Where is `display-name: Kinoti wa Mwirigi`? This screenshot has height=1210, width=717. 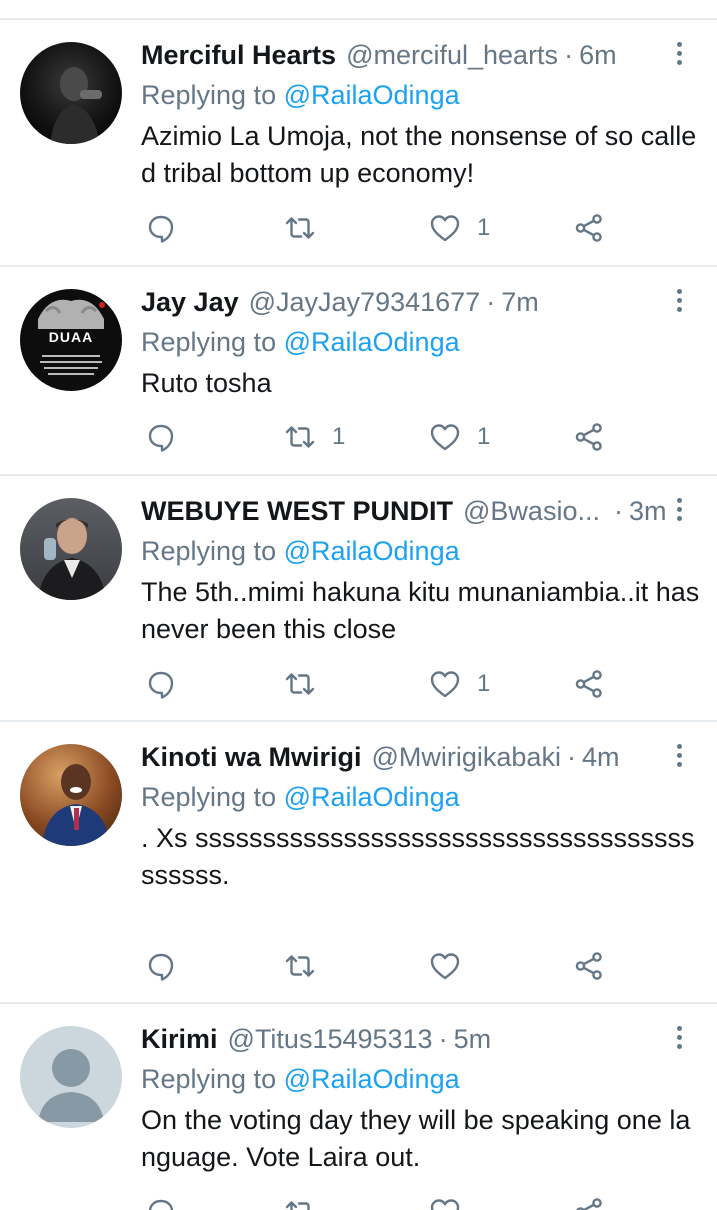
display-name: Kinoti wa Mwirigi is located at coordinates (251, 757).